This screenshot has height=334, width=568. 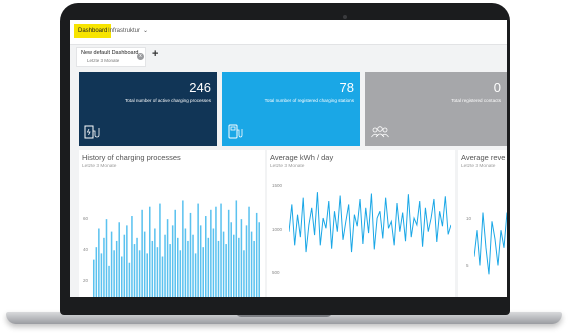 What do you see at coordinates (93, 31) in the screenshot?
I see `nav-tab-dashboard: Dashboard` at bounding box center [93, 31].